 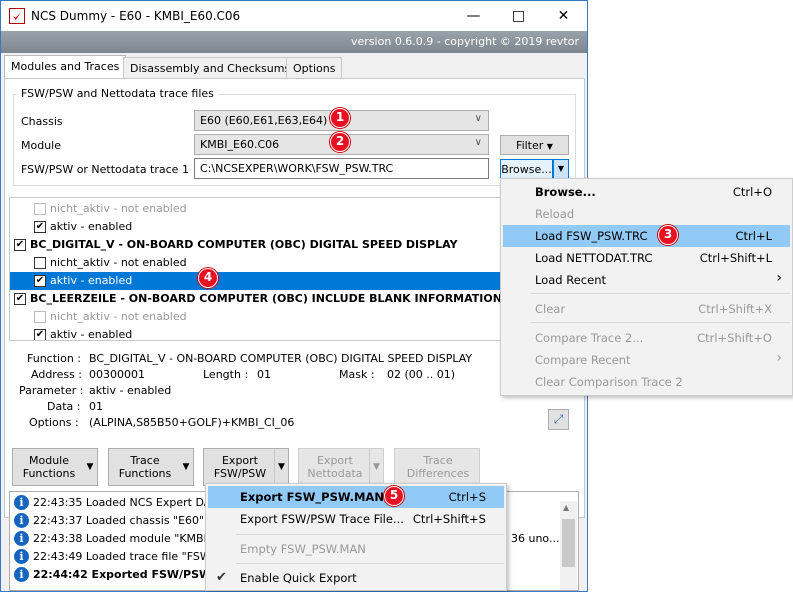 I want to click on menu-item: Clear Ctrl+Shift+X, so click(x=646, y=309).